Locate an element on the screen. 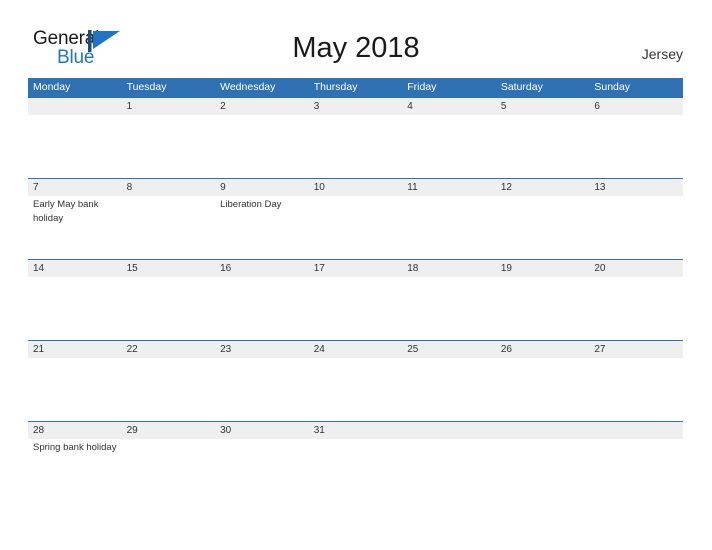 This screenshot has width=712, height=550. page-header: General Blue May 2018 Jersey is located at coordinates (356, 38).